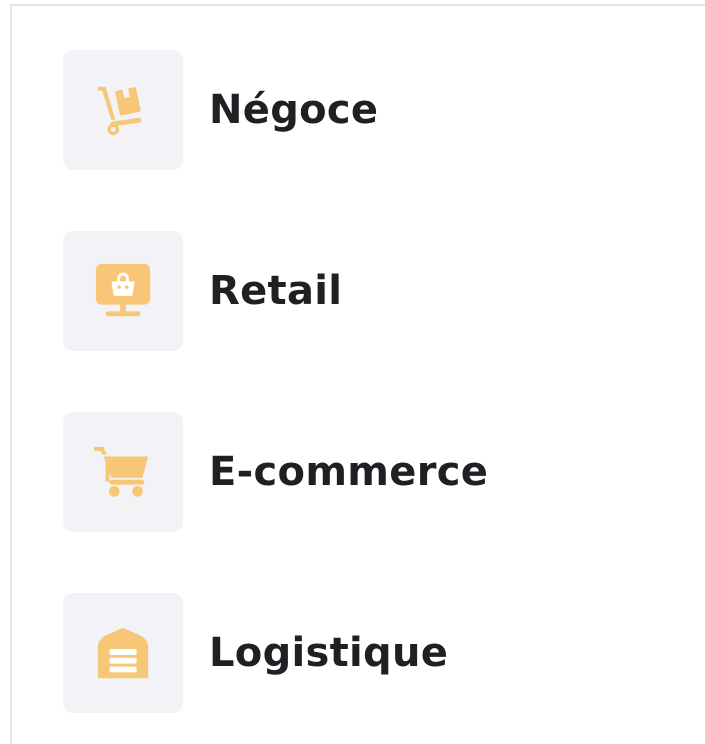 This screenshot has height=744, width=705. Describe the element at coordinates (349, 472) in the screenshot. I see `menu-item-label: E-commerce` at that location.